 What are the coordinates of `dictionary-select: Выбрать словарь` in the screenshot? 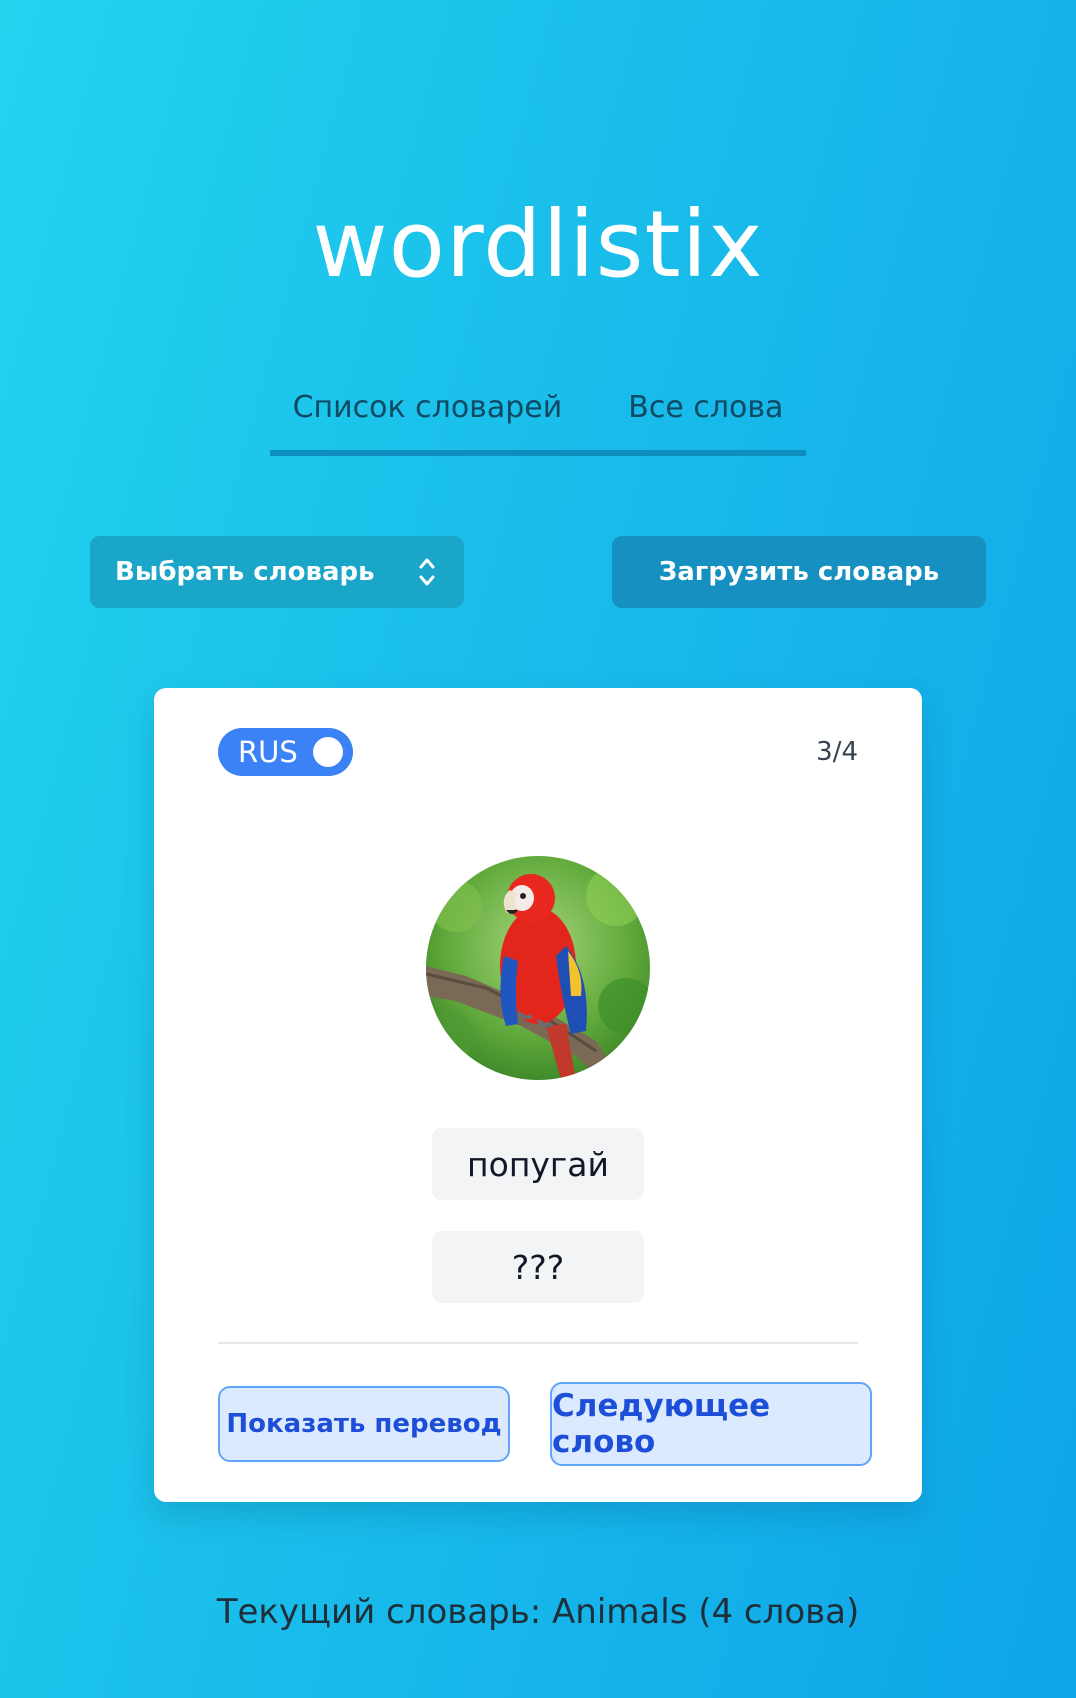 It's located at (277, 572).